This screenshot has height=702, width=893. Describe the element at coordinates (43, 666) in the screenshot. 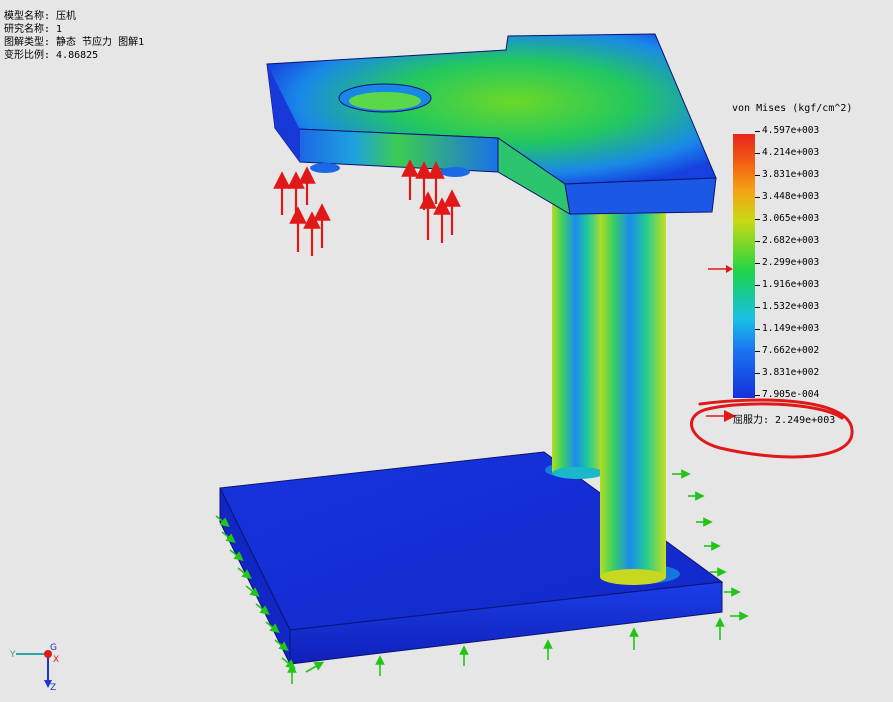

I see `axis-triad: Y G X Z` at that location.